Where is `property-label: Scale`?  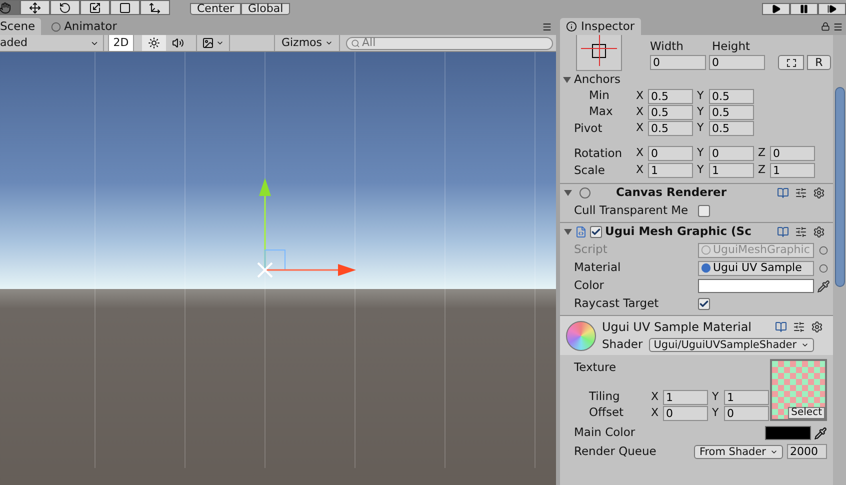 property-label: Scale is located at coordinates (589, 170).